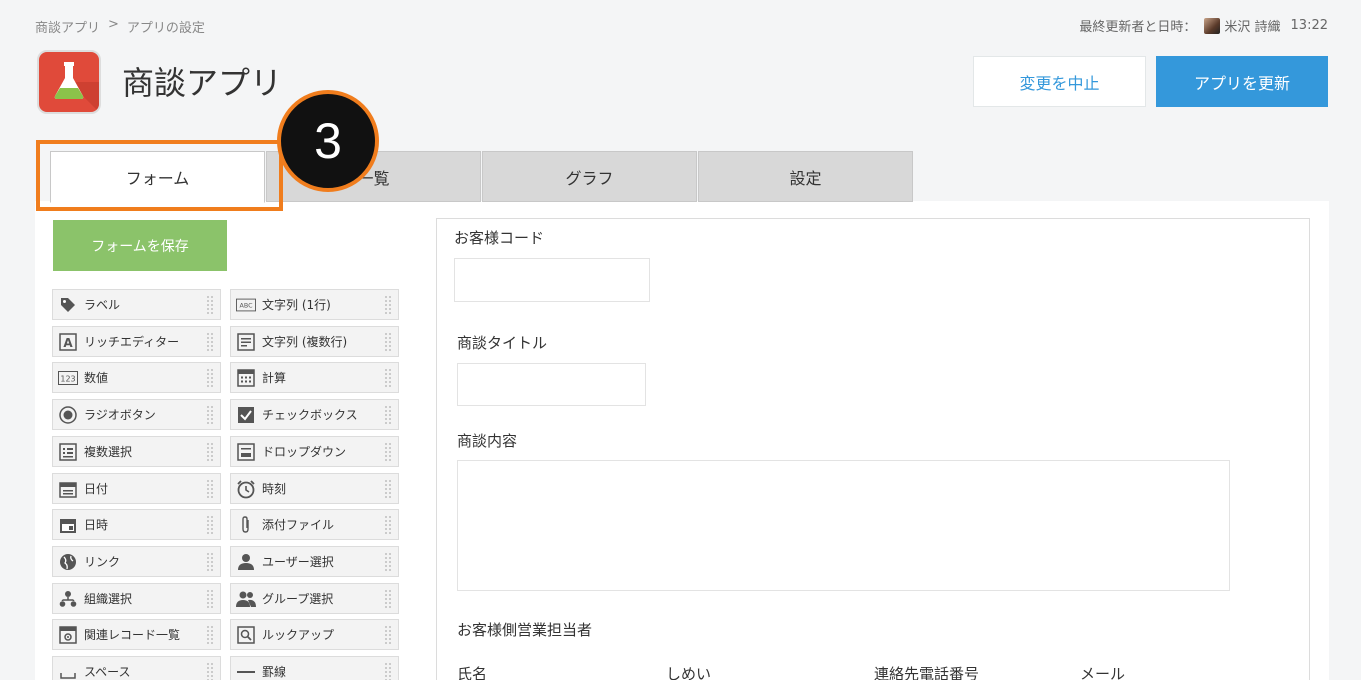 The image size is (1361, 680). Describe the element at coordinates (136, 451) in the screenshot. I see `palette-item-multi-select: 複数選択` at that location.